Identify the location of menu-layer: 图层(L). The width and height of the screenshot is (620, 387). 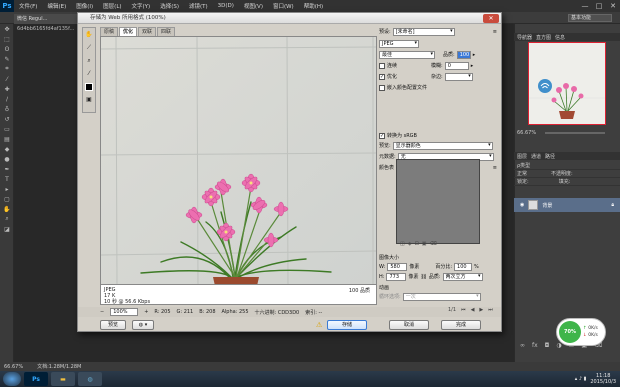
(112, 6).